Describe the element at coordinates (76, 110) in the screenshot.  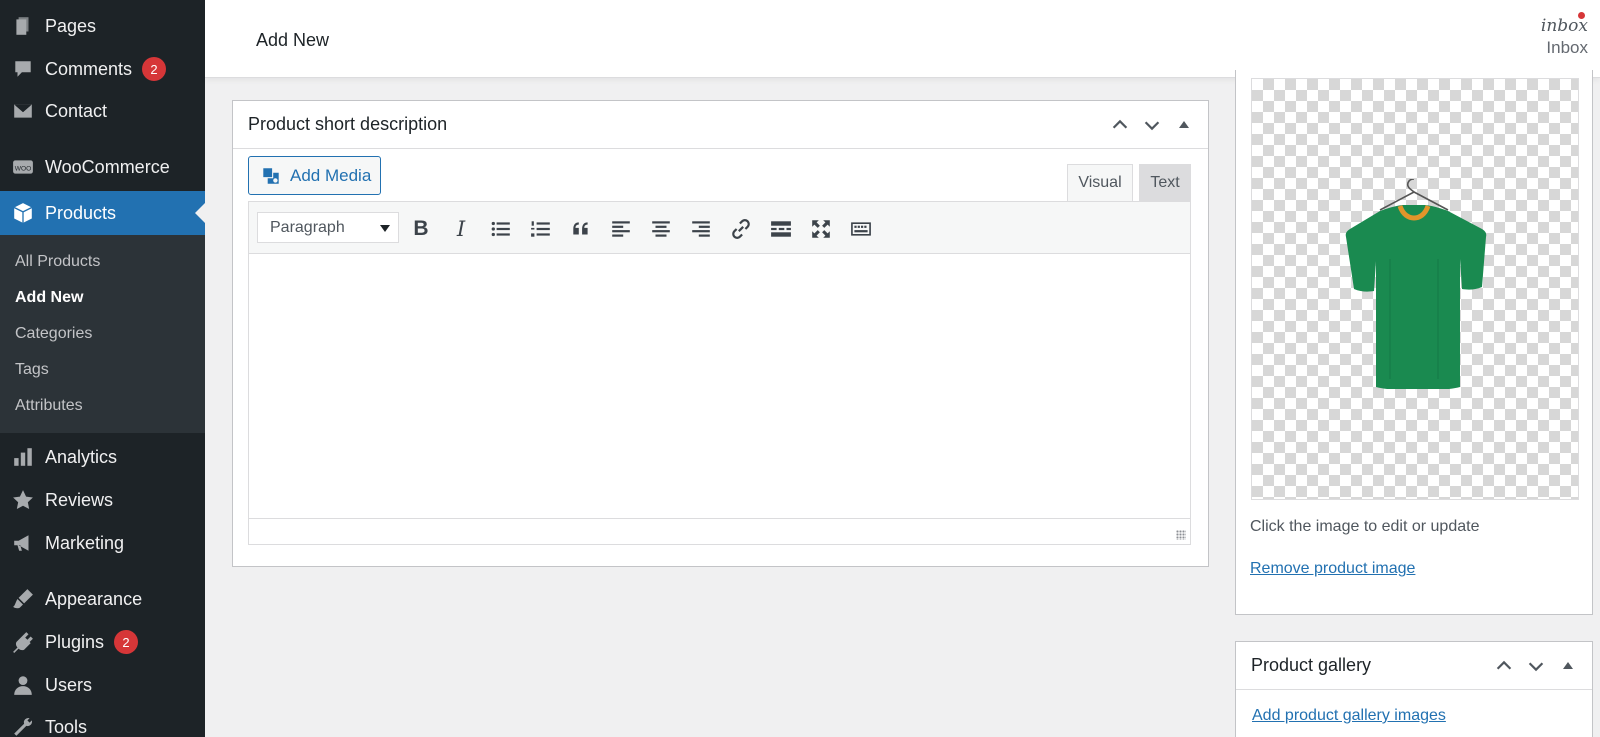
I see `menu-label: Contact` at that location.